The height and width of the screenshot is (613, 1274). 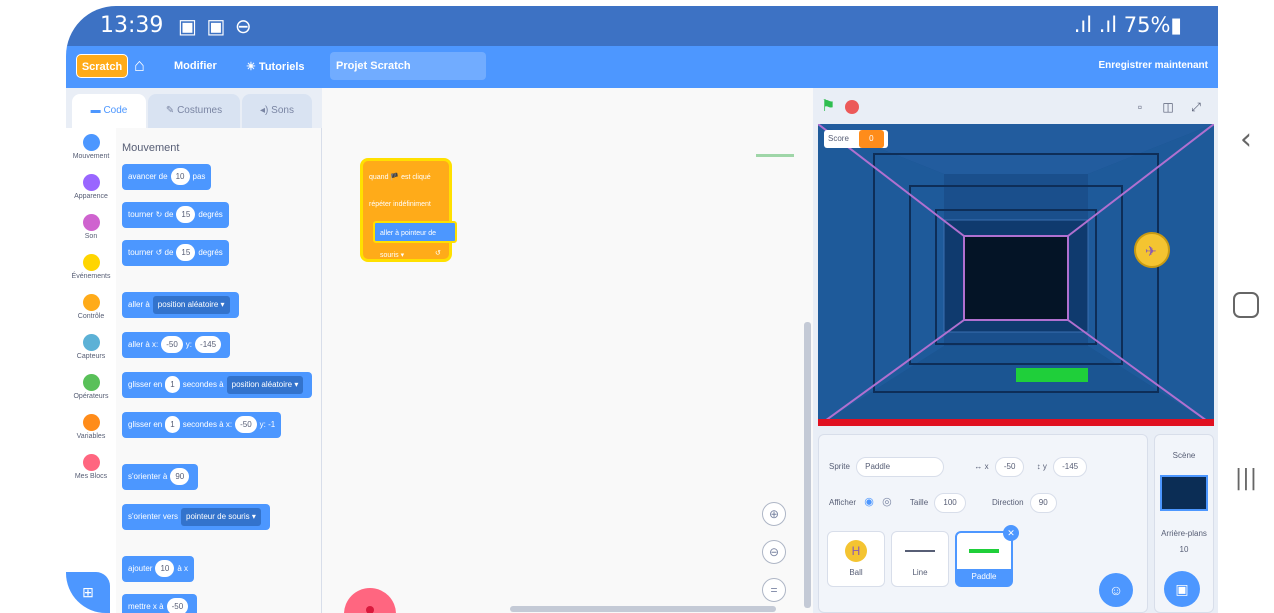 I want to click on small-stage-icon: ▫, so click(x=1140, y=107).